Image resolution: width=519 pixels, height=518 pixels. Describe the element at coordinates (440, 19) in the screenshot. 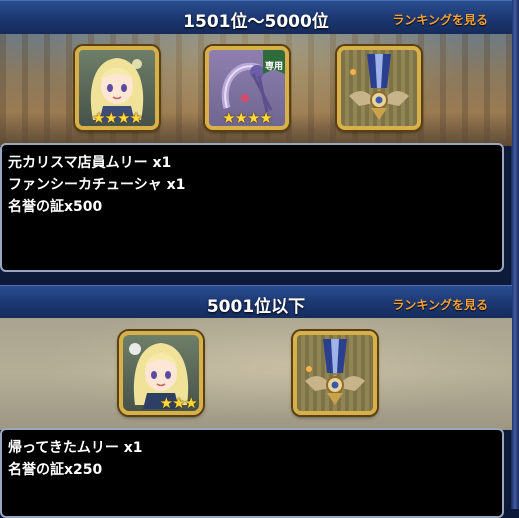

I see `view-ranking-link-1: ランキングを見る` at that location.